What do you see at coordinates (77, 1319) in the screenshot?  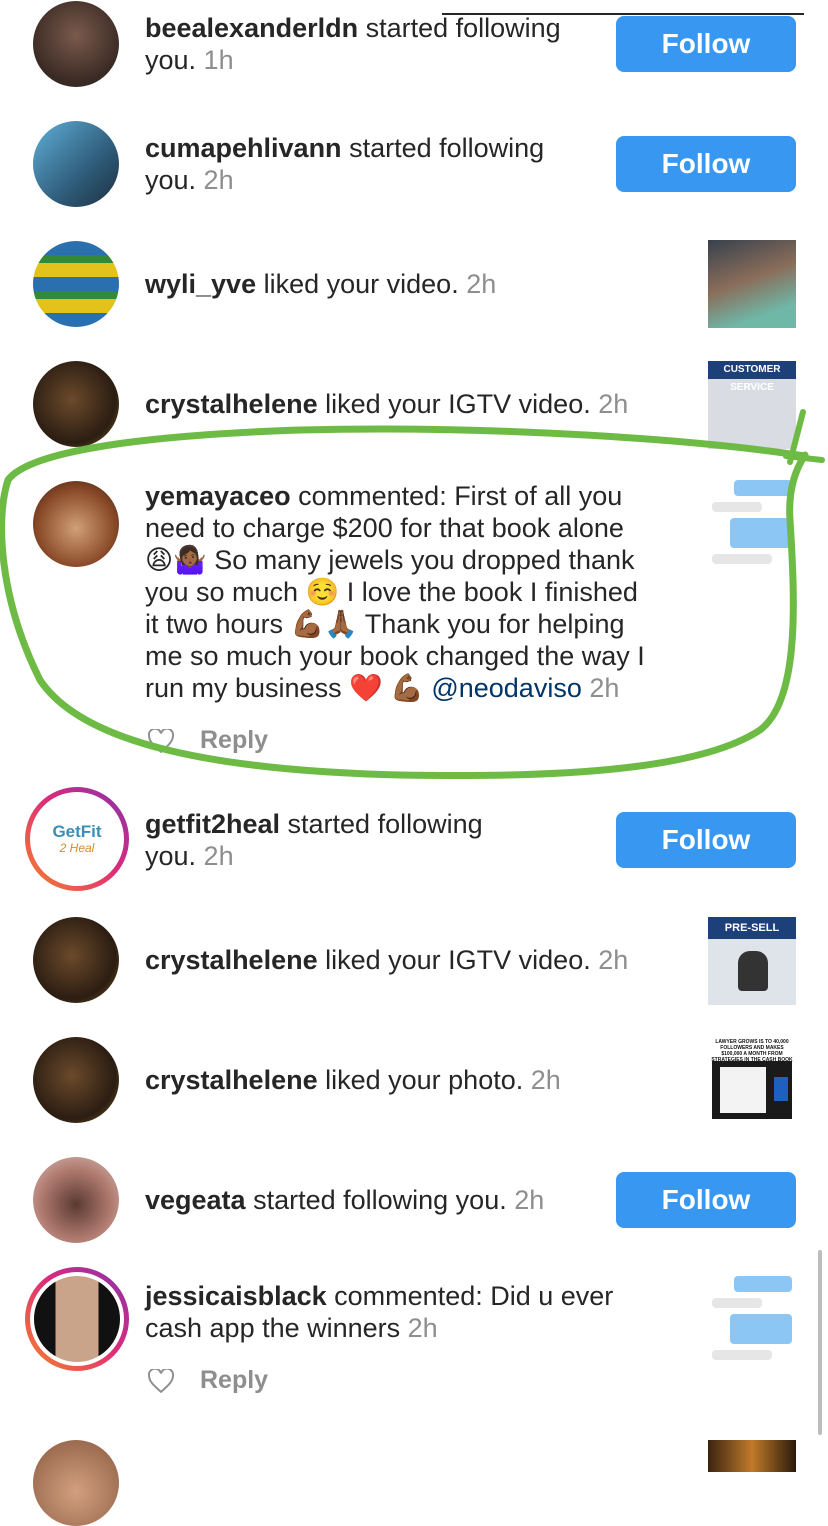 I see `avatar-story-ring` at bounding box center [77, 1319].